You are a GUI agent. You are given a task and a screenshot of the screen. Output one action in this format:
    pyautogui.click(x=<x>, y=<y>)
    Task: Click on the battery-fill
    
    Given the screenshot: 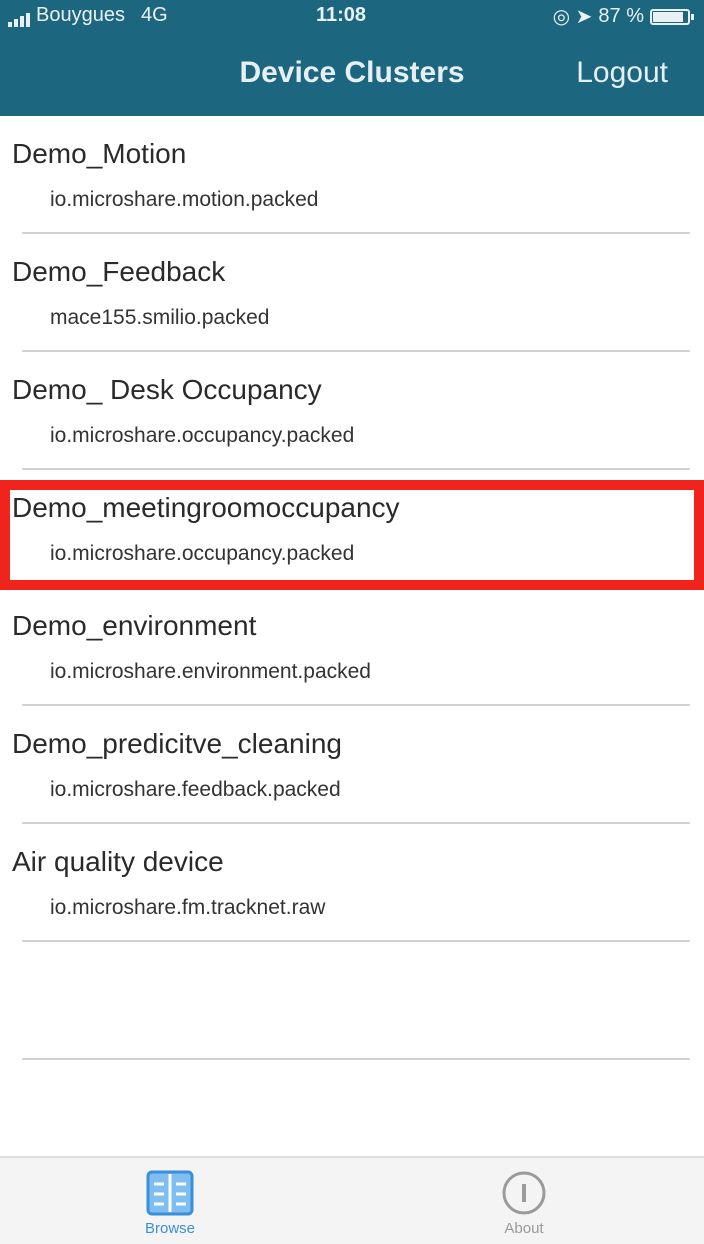 What is the action you would take?
    pyautogui.click(x=668, y=16)
    